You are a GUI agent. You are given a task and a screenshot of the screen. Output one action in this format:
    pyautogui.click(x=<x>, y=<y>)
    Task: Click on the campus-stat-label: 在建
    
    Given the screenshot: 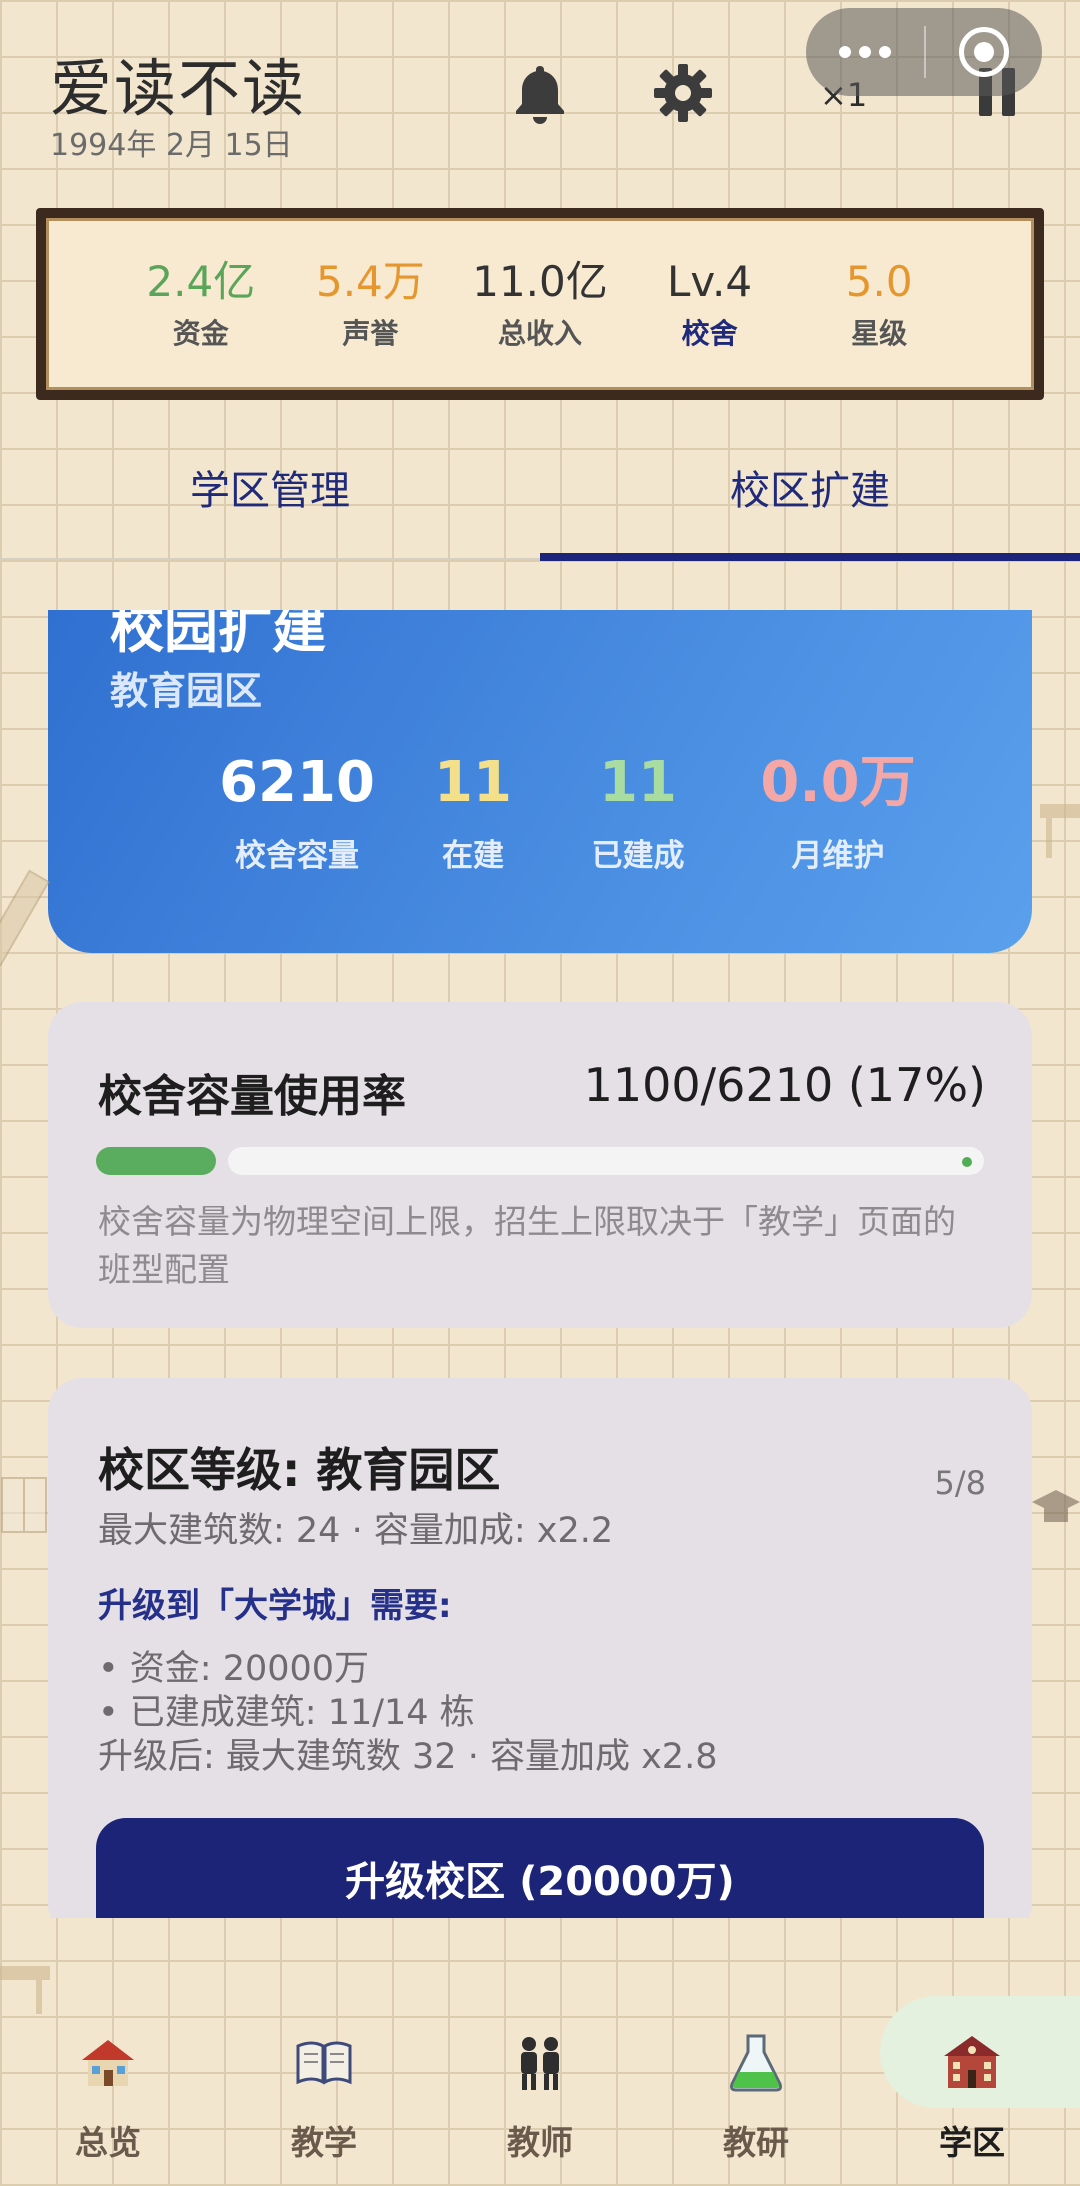 What is the action you would take?
    pyautogui.click(x=473, y=856)
    